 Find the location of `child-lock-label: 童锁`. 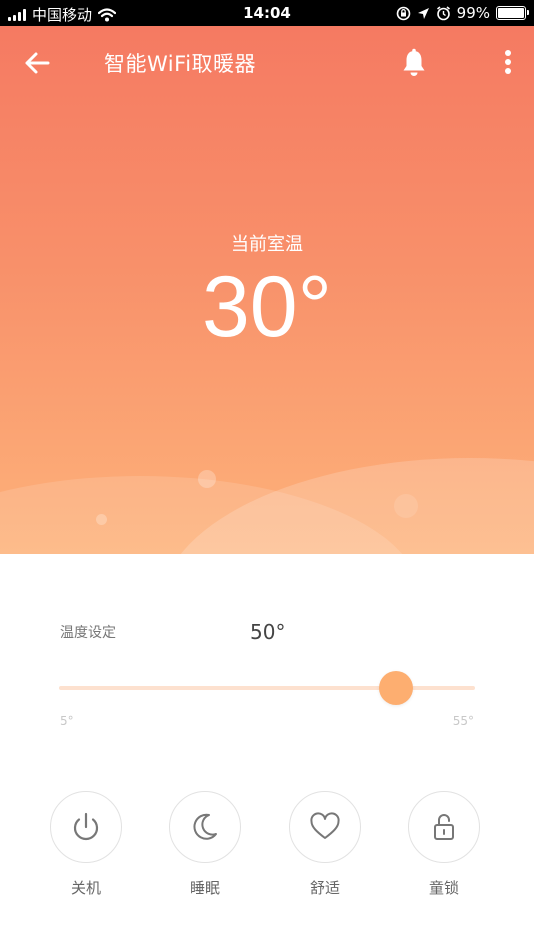

child-lock-label: 童锁 is located at coordinates (443, 888).